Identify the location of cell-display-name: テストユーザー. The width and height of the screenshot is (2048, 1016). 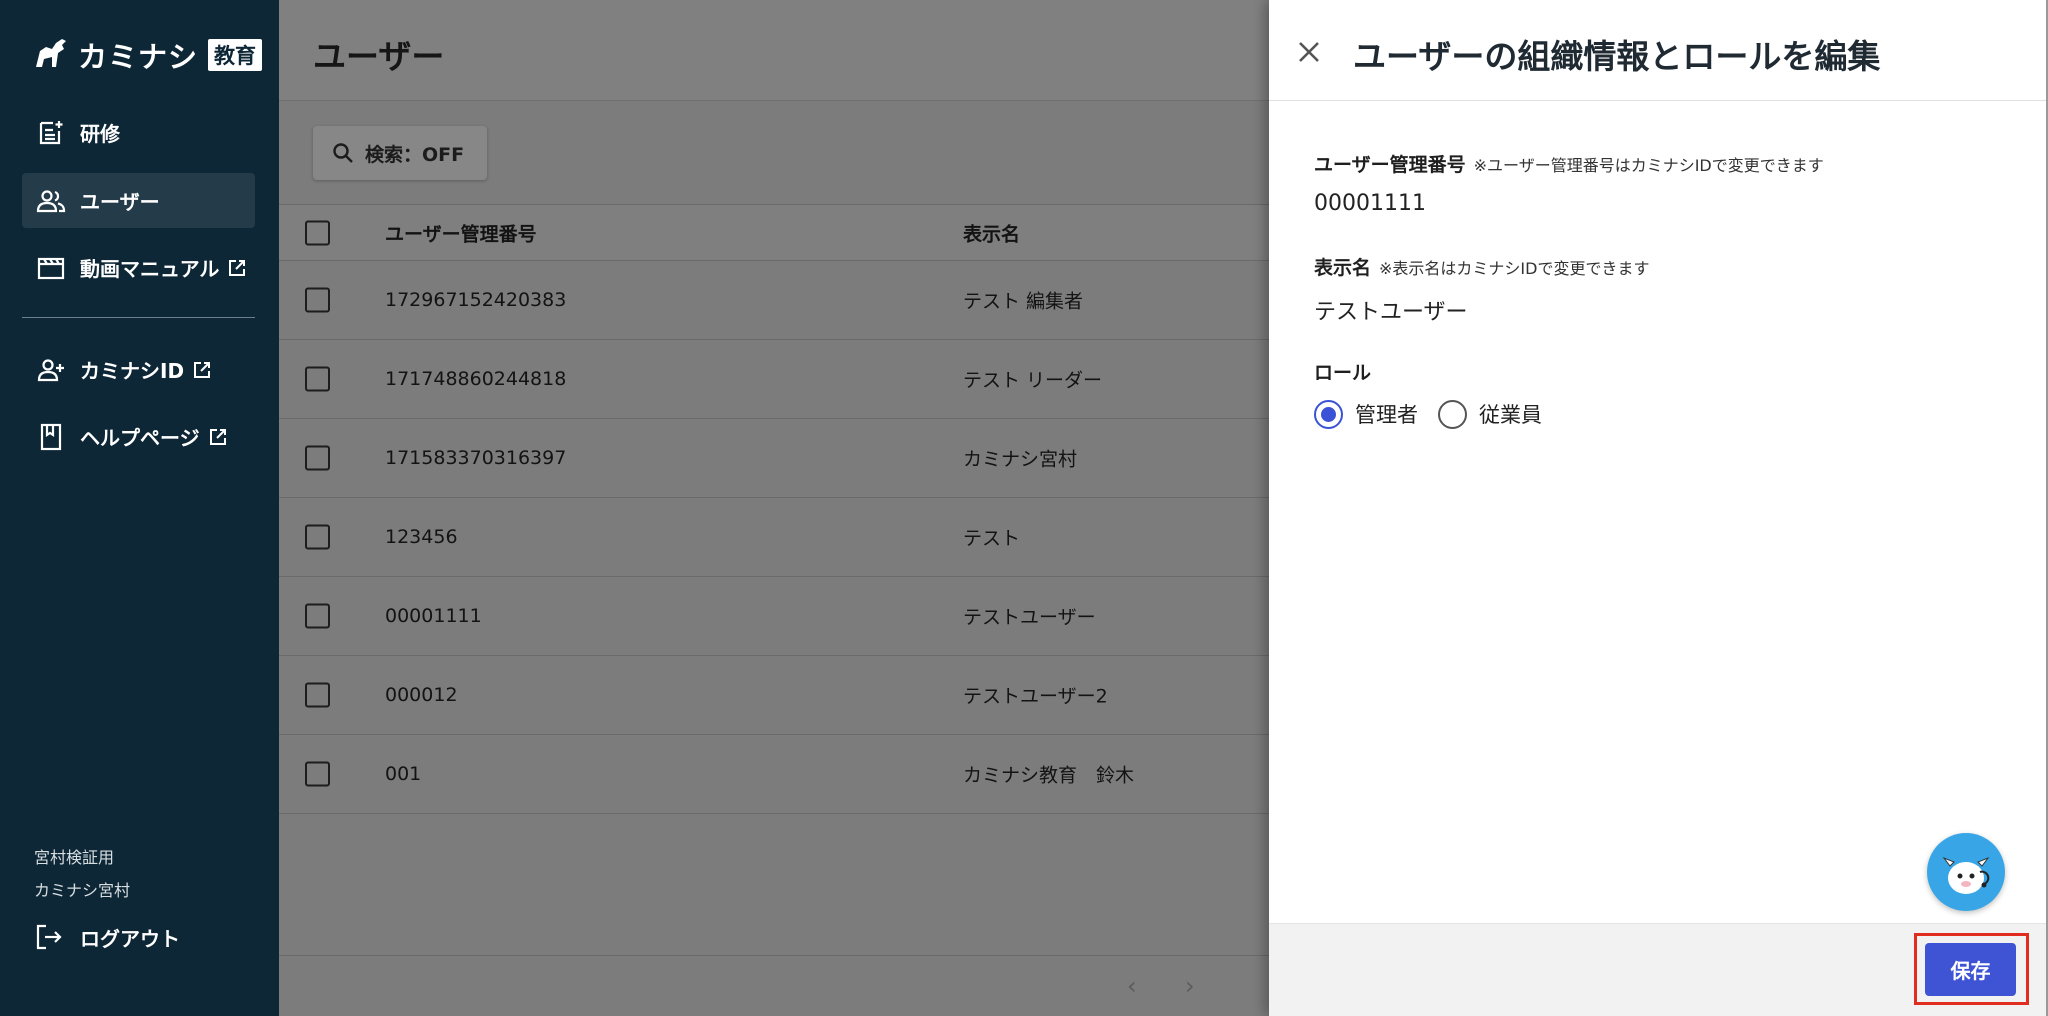
(1029, 617).